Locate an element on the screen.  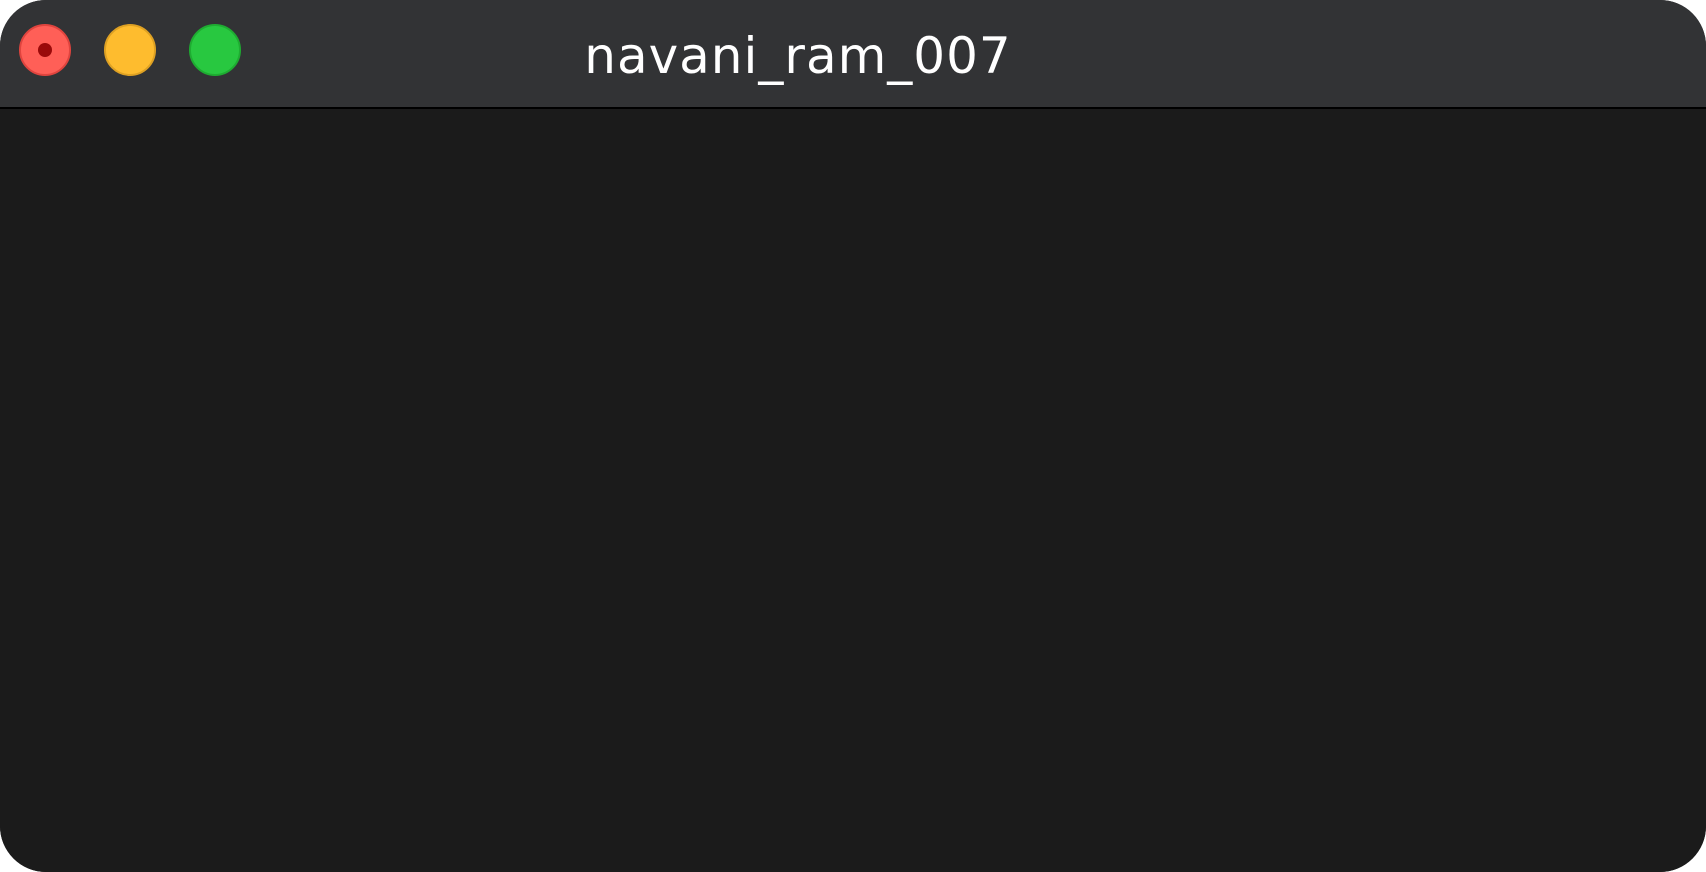
window-title: navani_ram_007 is located at coordinates (798, 56).